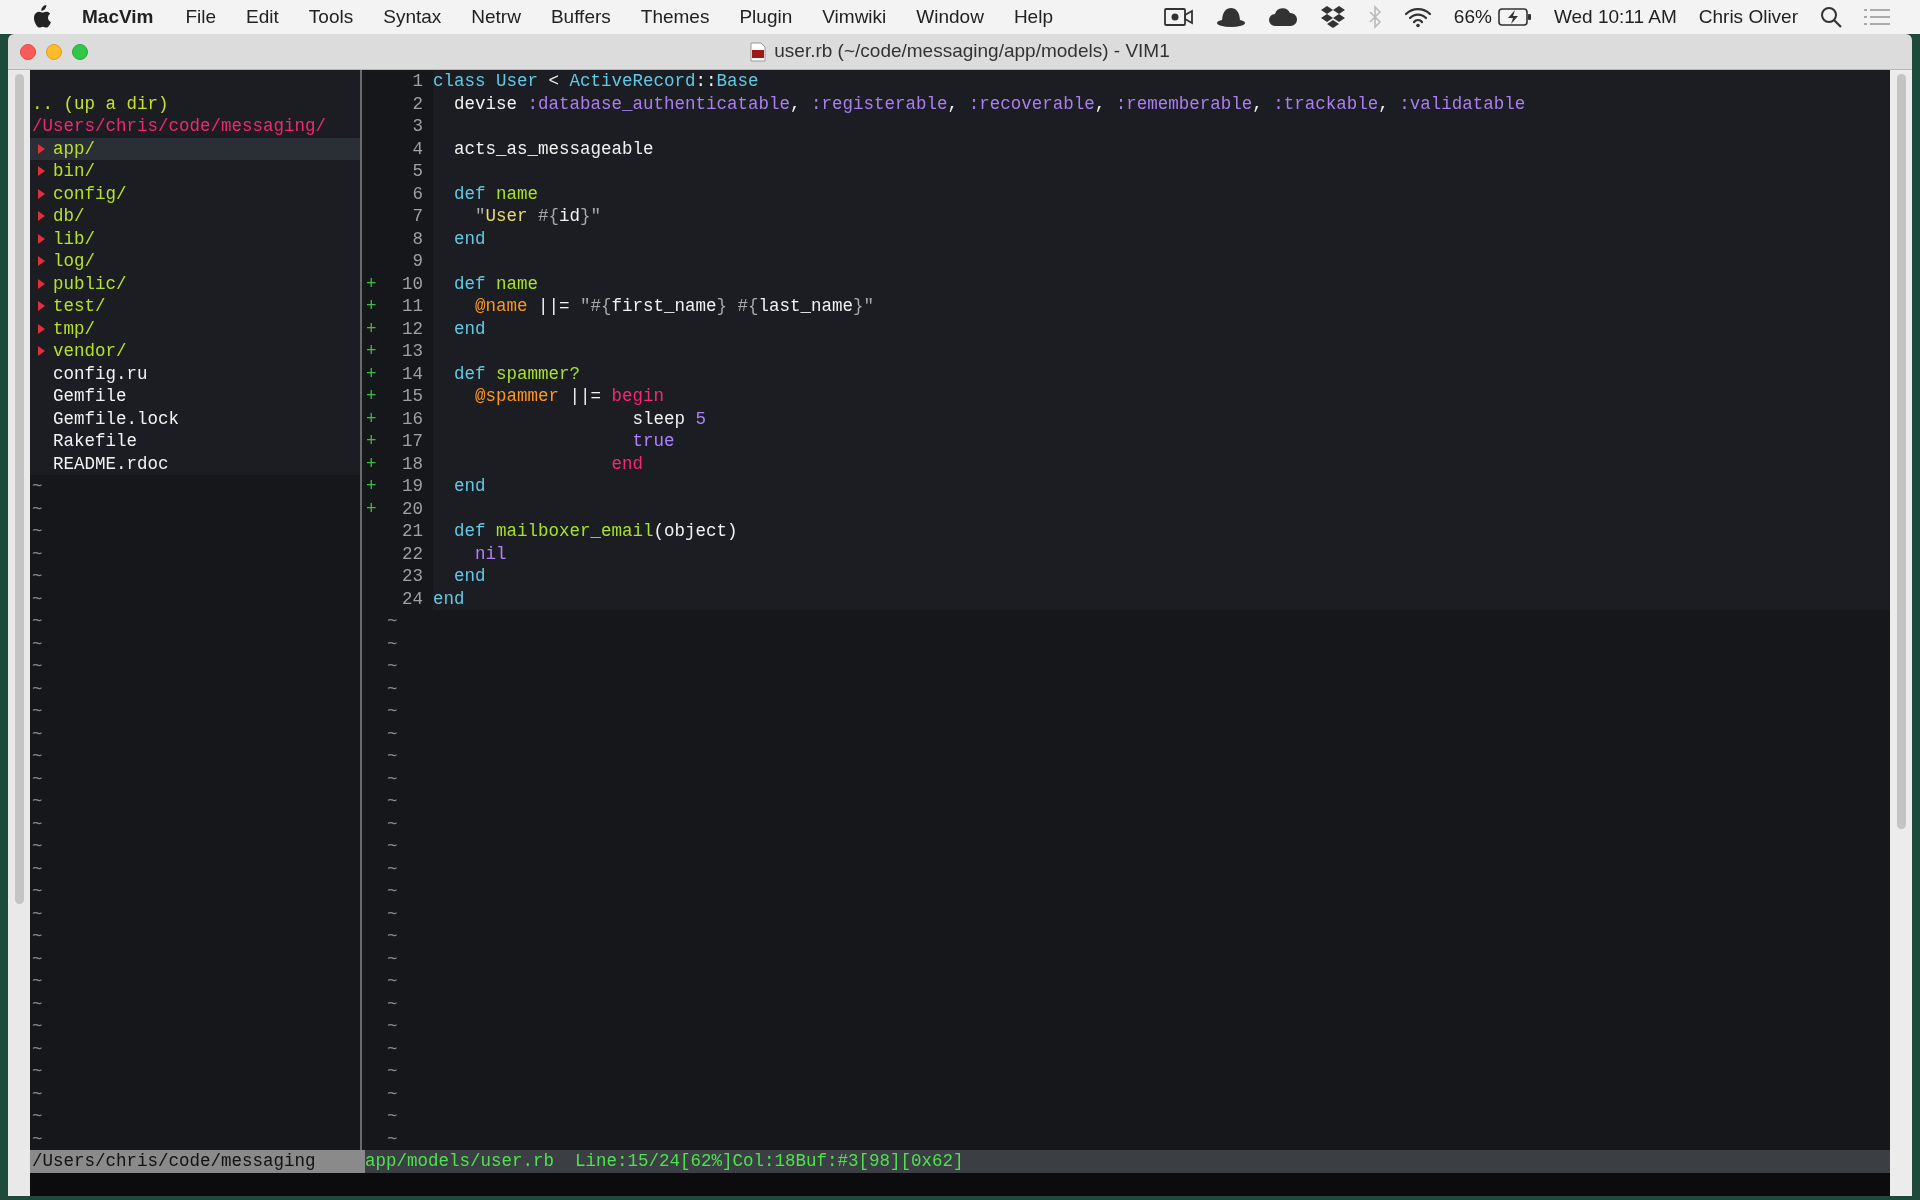  Describe the element at coordinates (179, 126) in the screenshot. I see `directory-path: /Users/chris/code/messaging/` at that location.